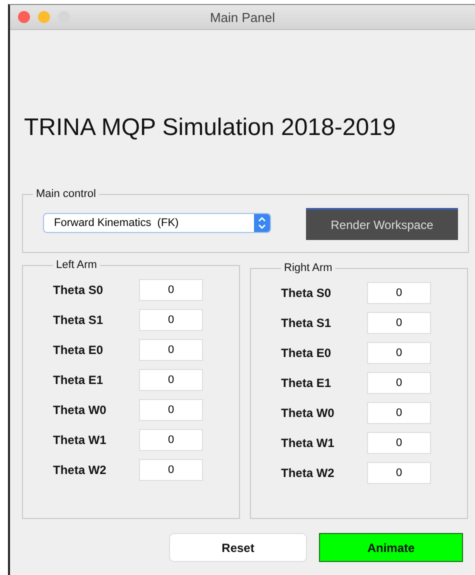 This screenshot has height=575, width=475. I want to click on group-legend: Left Arm, so click(76, 265).